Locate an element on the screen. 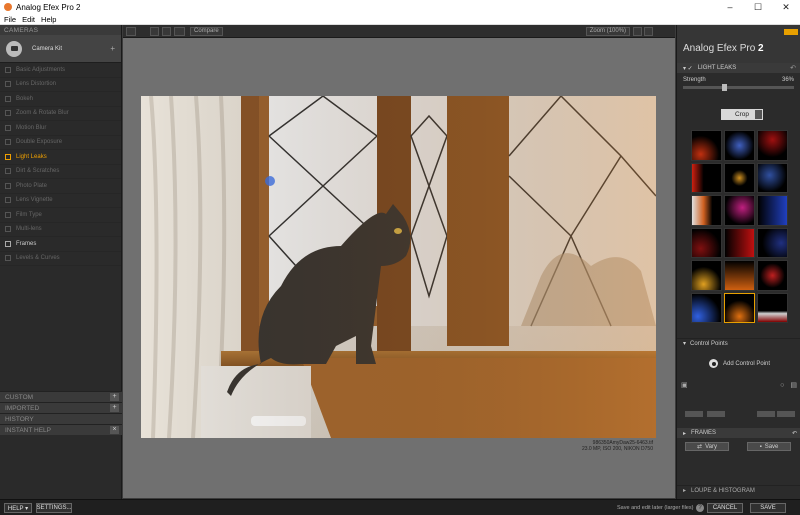 This screenshot has height=515, width=800. crop-select: Crop is located at coordinates (742, 114).